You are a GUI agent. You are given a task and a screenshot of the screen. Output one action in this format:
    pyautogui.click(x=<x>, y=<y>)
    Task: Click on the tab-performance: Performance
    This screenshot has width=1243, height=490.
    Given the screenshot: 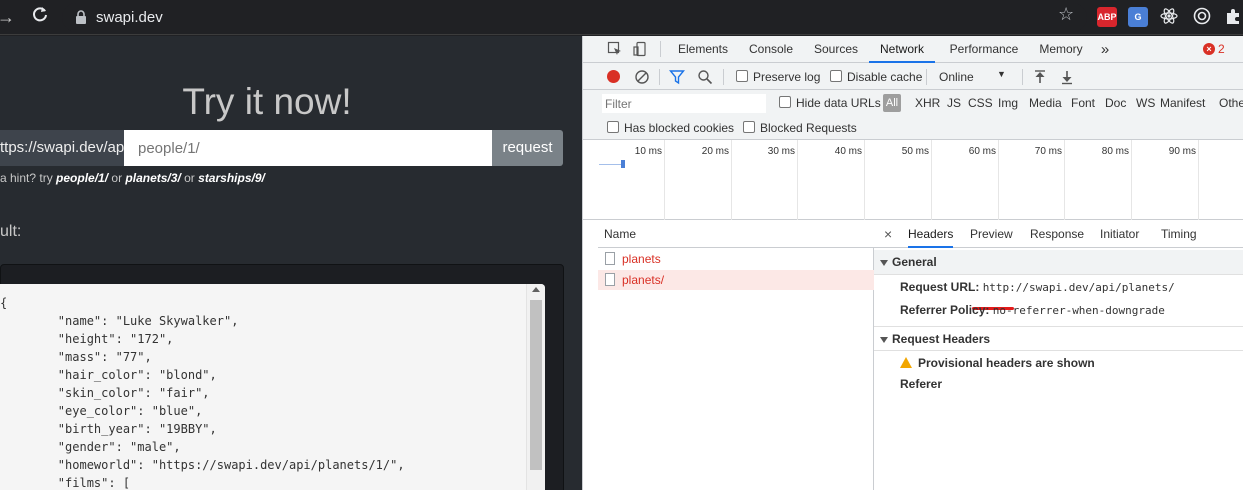 What is the action you would take?
    pyautogui.click(x=984, y=49)
    